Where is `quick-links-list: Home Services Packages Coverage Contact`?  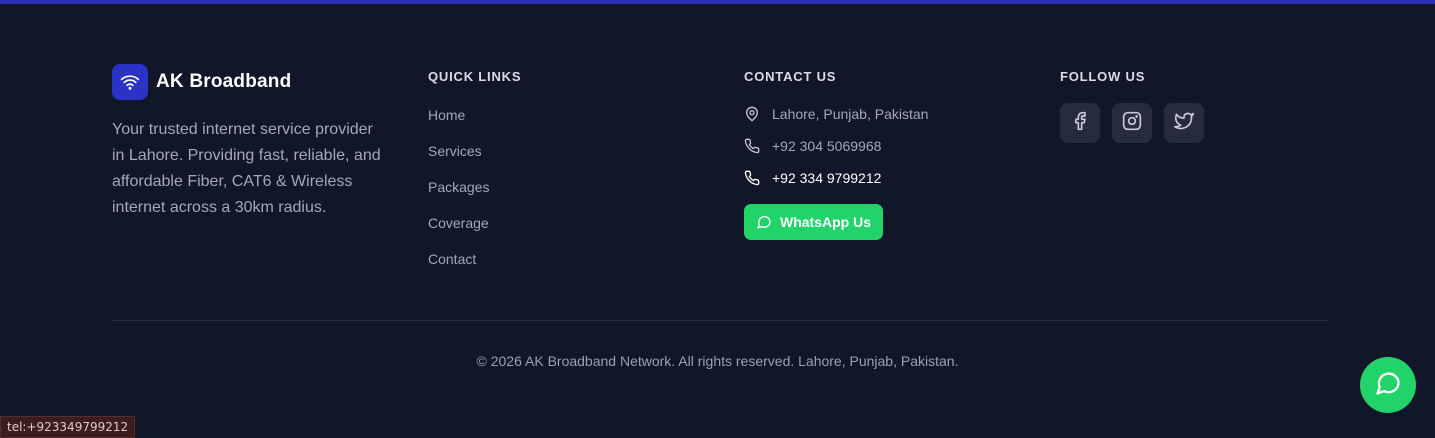 quick-links-list: Home Services Packages Coverage Contact is located at coordinates (568, 196).